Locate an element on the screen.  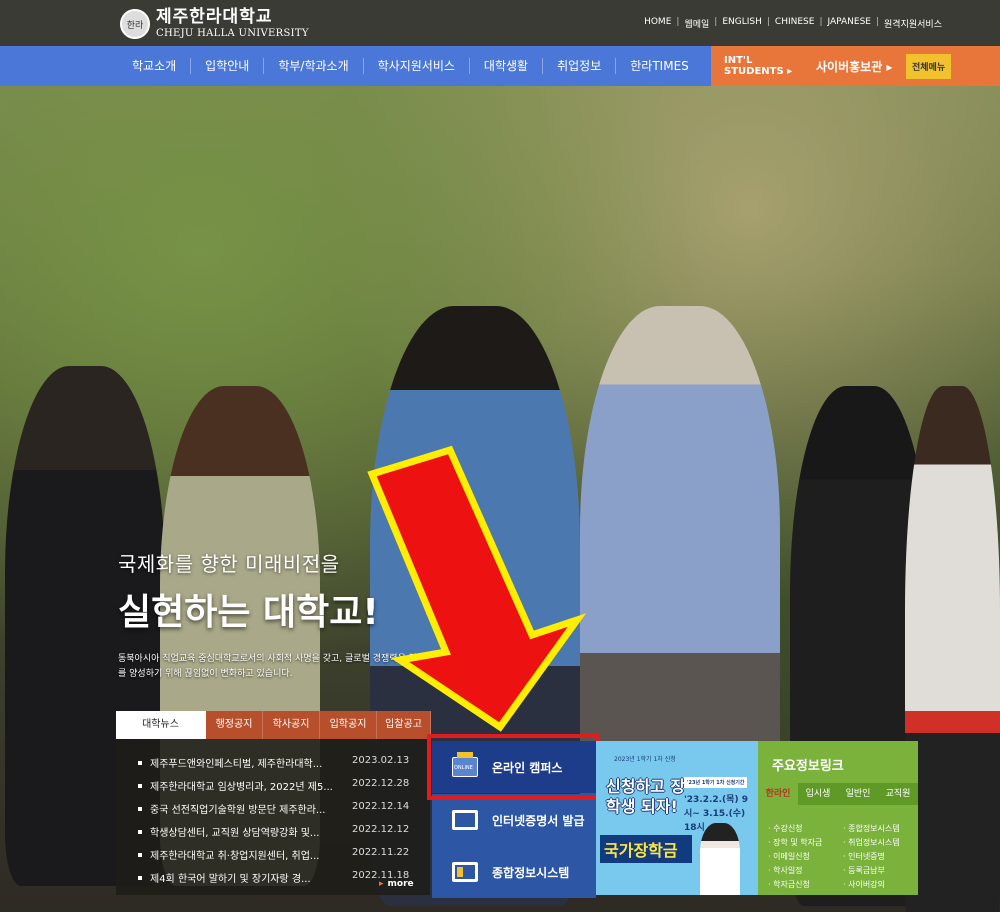
news-more-link: ▸ more is located at coordinates (396, 884).